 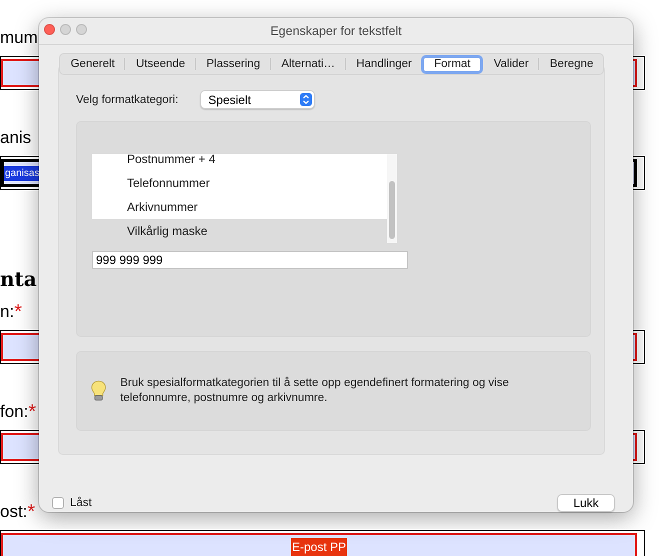 What do you see at coordinates (392, 210) in the screenshot?
I see `scrollbar-thumb` at bounding box center [392, 210].